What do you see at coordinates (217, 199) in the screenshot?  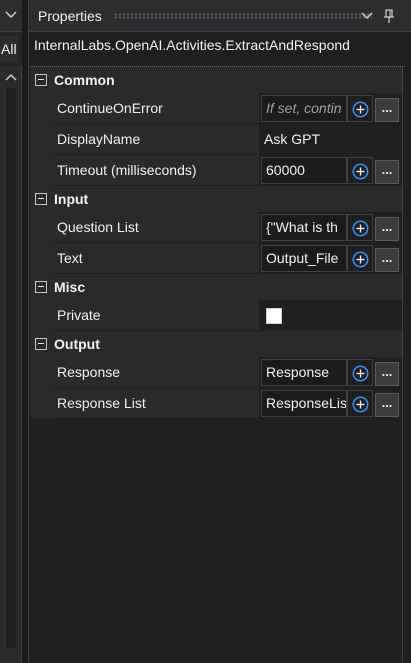 I see `category-input: Input` at bounding box center [217, 199].